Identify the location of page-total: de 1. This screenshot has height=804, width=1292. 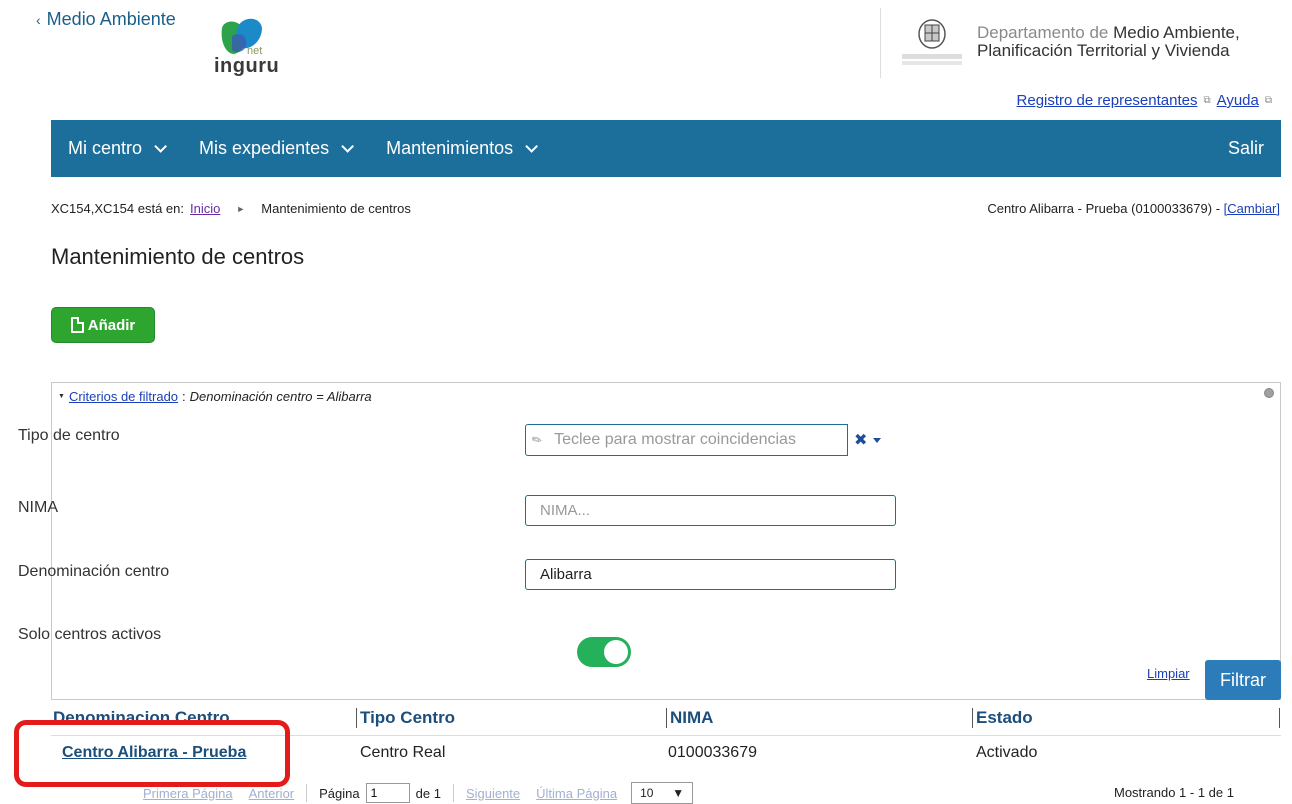
(428, 793).